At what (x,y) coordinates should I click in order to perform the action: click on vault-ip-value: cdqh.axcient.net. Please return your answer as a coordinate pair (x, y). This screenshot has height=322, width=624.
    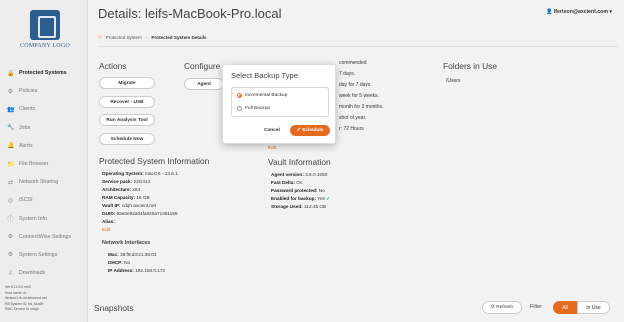
    Looking at the image, I should click on (138, 205).